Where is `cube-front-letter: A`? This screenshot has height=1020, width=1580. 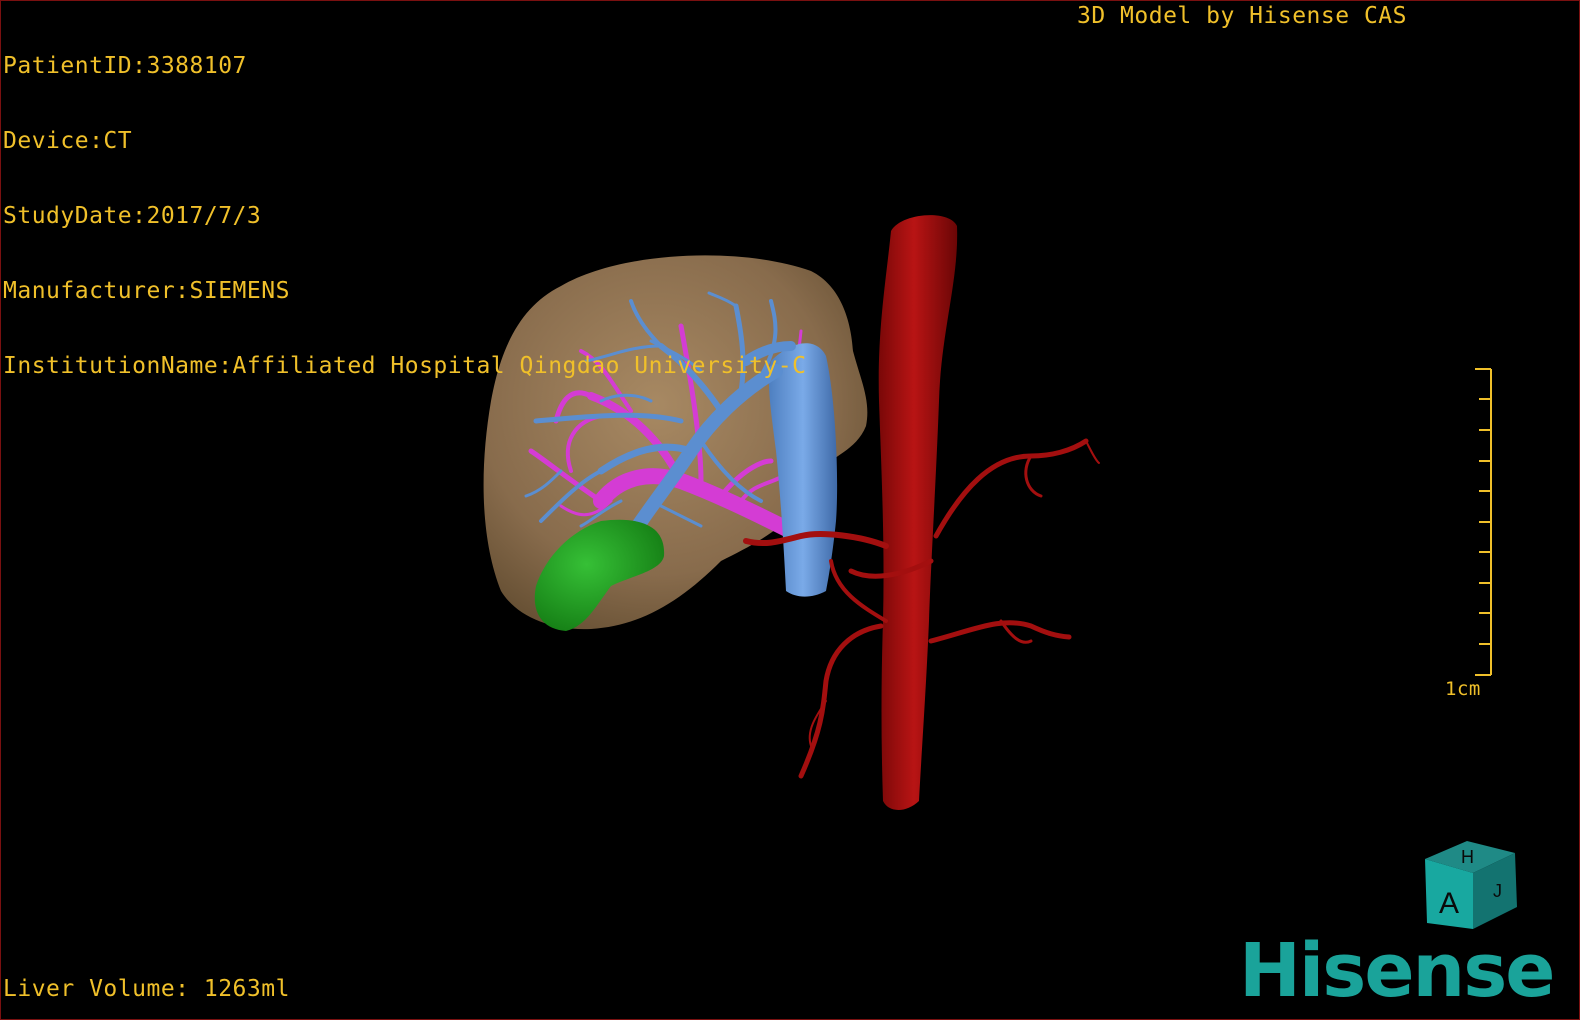
cube-front-letter: A is located at coordinates (1449, 903).